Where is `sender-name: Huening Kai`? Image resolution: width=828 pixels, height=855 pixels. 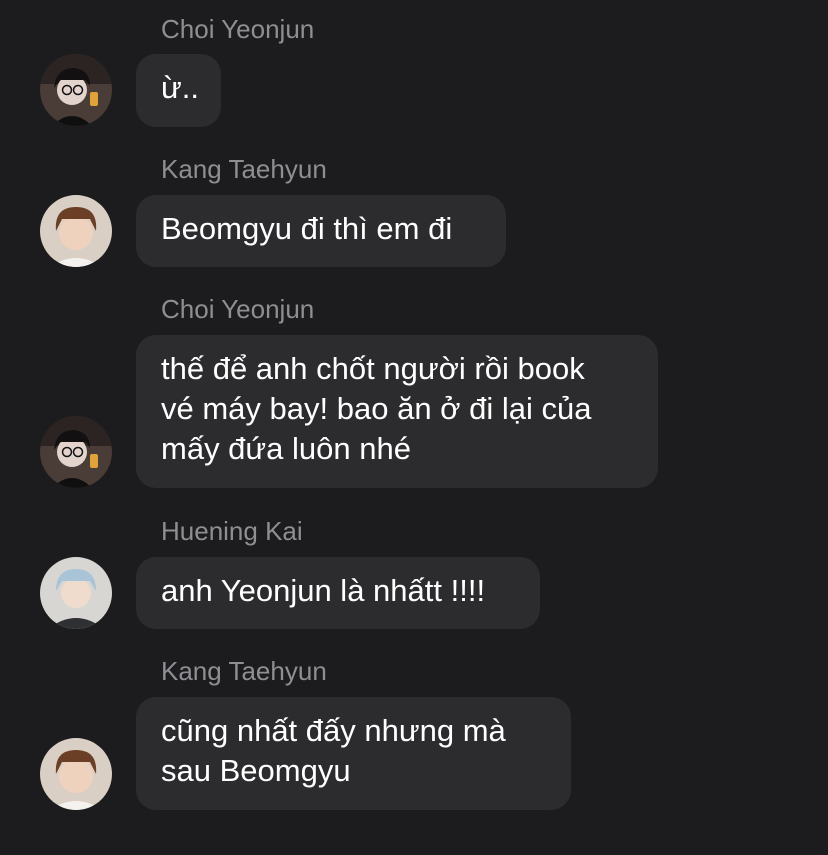 sender-name: Huening Kai is located at coordinates (232, 531).